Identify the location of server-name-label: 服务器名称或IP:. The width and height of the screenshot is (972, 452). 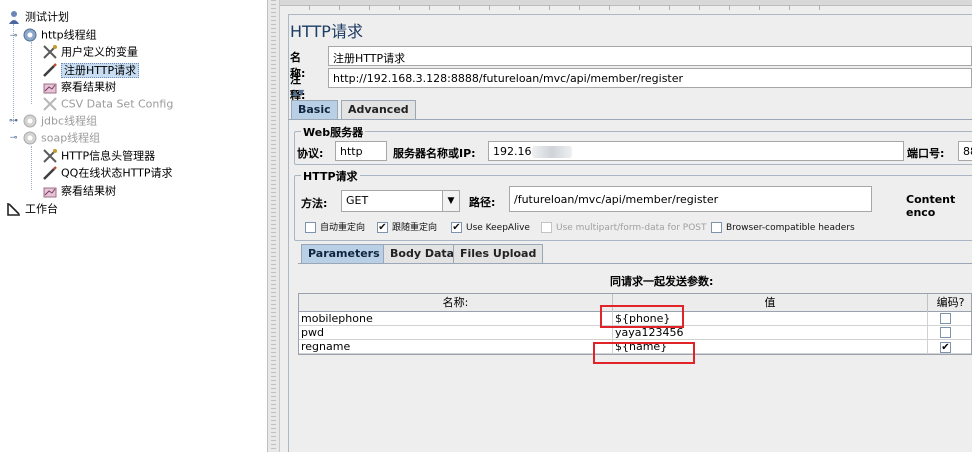
(434, 153).